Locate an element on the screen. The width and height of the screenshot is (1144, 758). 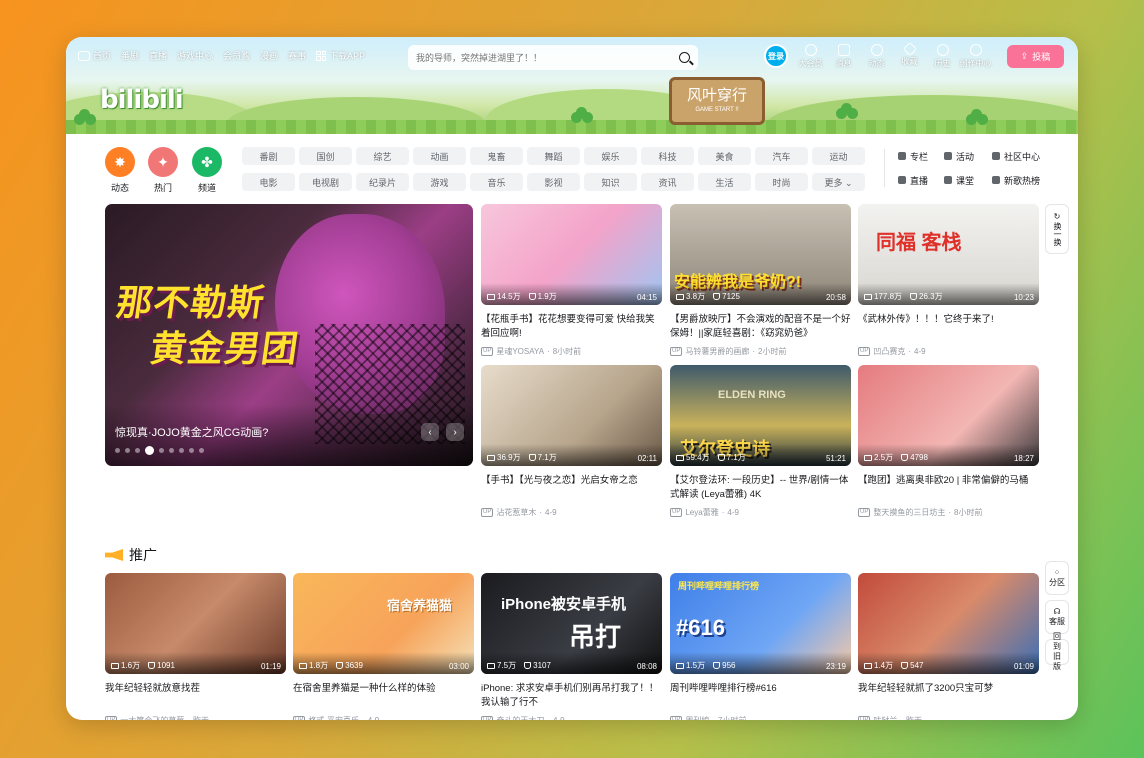
video-title: 【手书】【光与夜之恋】光启女帝之恋 is located at coordinates (571, 488).